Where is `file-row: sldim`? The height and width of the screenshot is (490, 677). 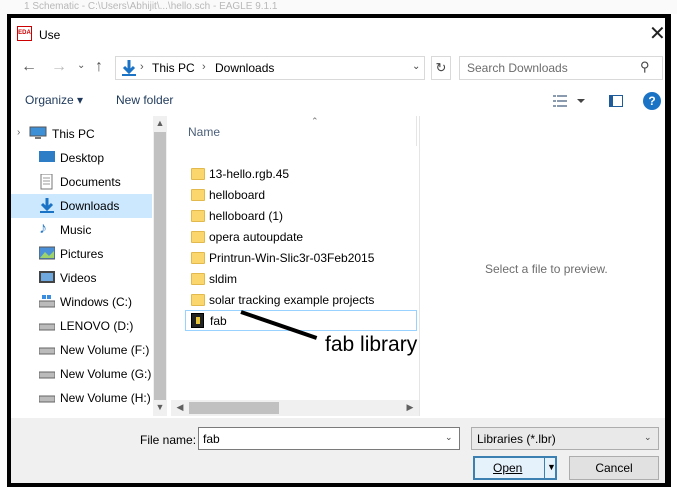
file-row: sldim is located at coordinates (301, 279).